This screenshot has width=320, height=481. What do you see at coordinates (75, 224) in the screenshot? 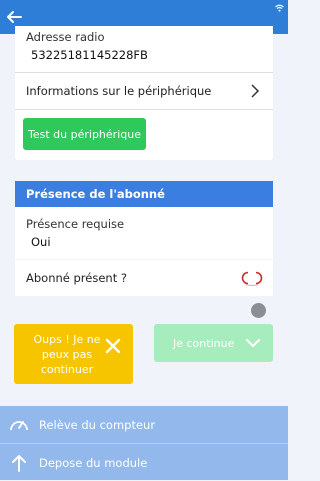
I see `presence-required-label: Présence requise` at bounding box center [75, 224].